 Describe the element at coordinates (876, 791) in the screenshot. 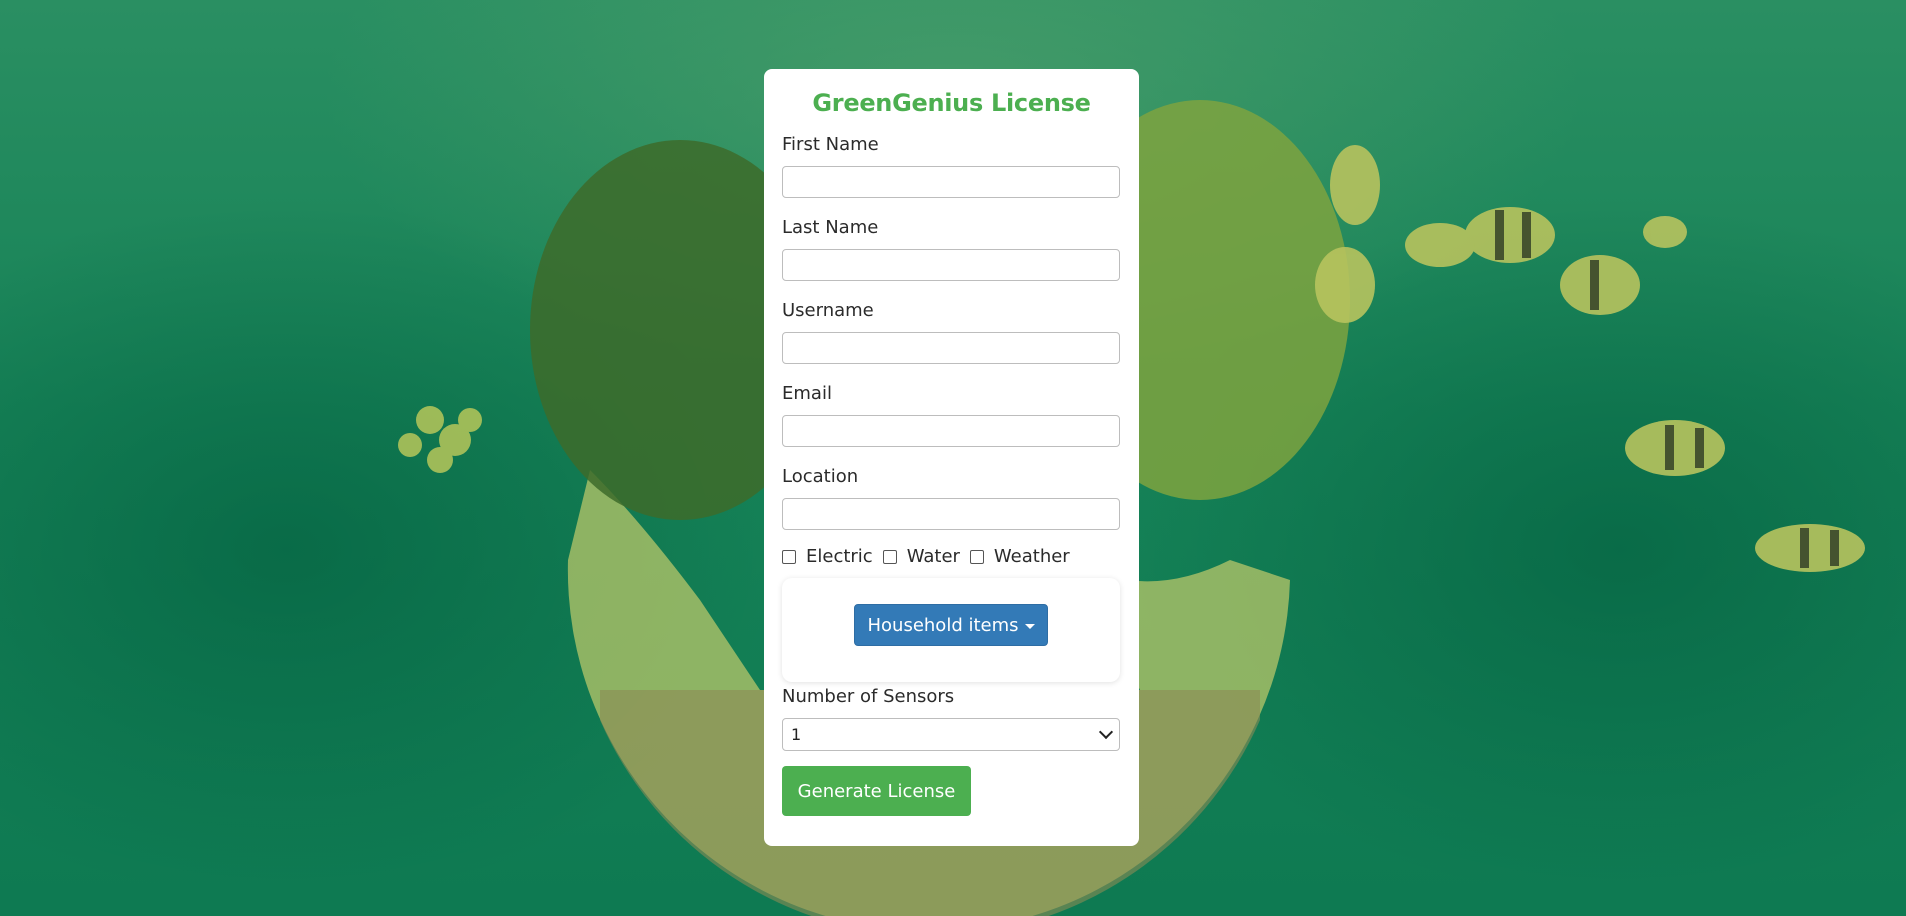

I see `generate-license-button: Generate License` at that location.